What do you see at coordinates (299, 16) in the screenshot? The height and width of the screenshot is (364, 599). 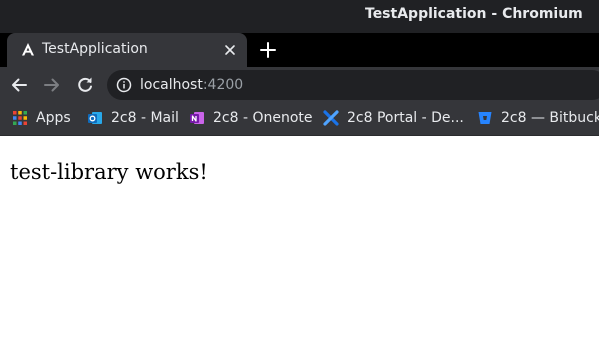 I see `title-bar: TestApplication - Chromium` at bounding box center [299, 16].